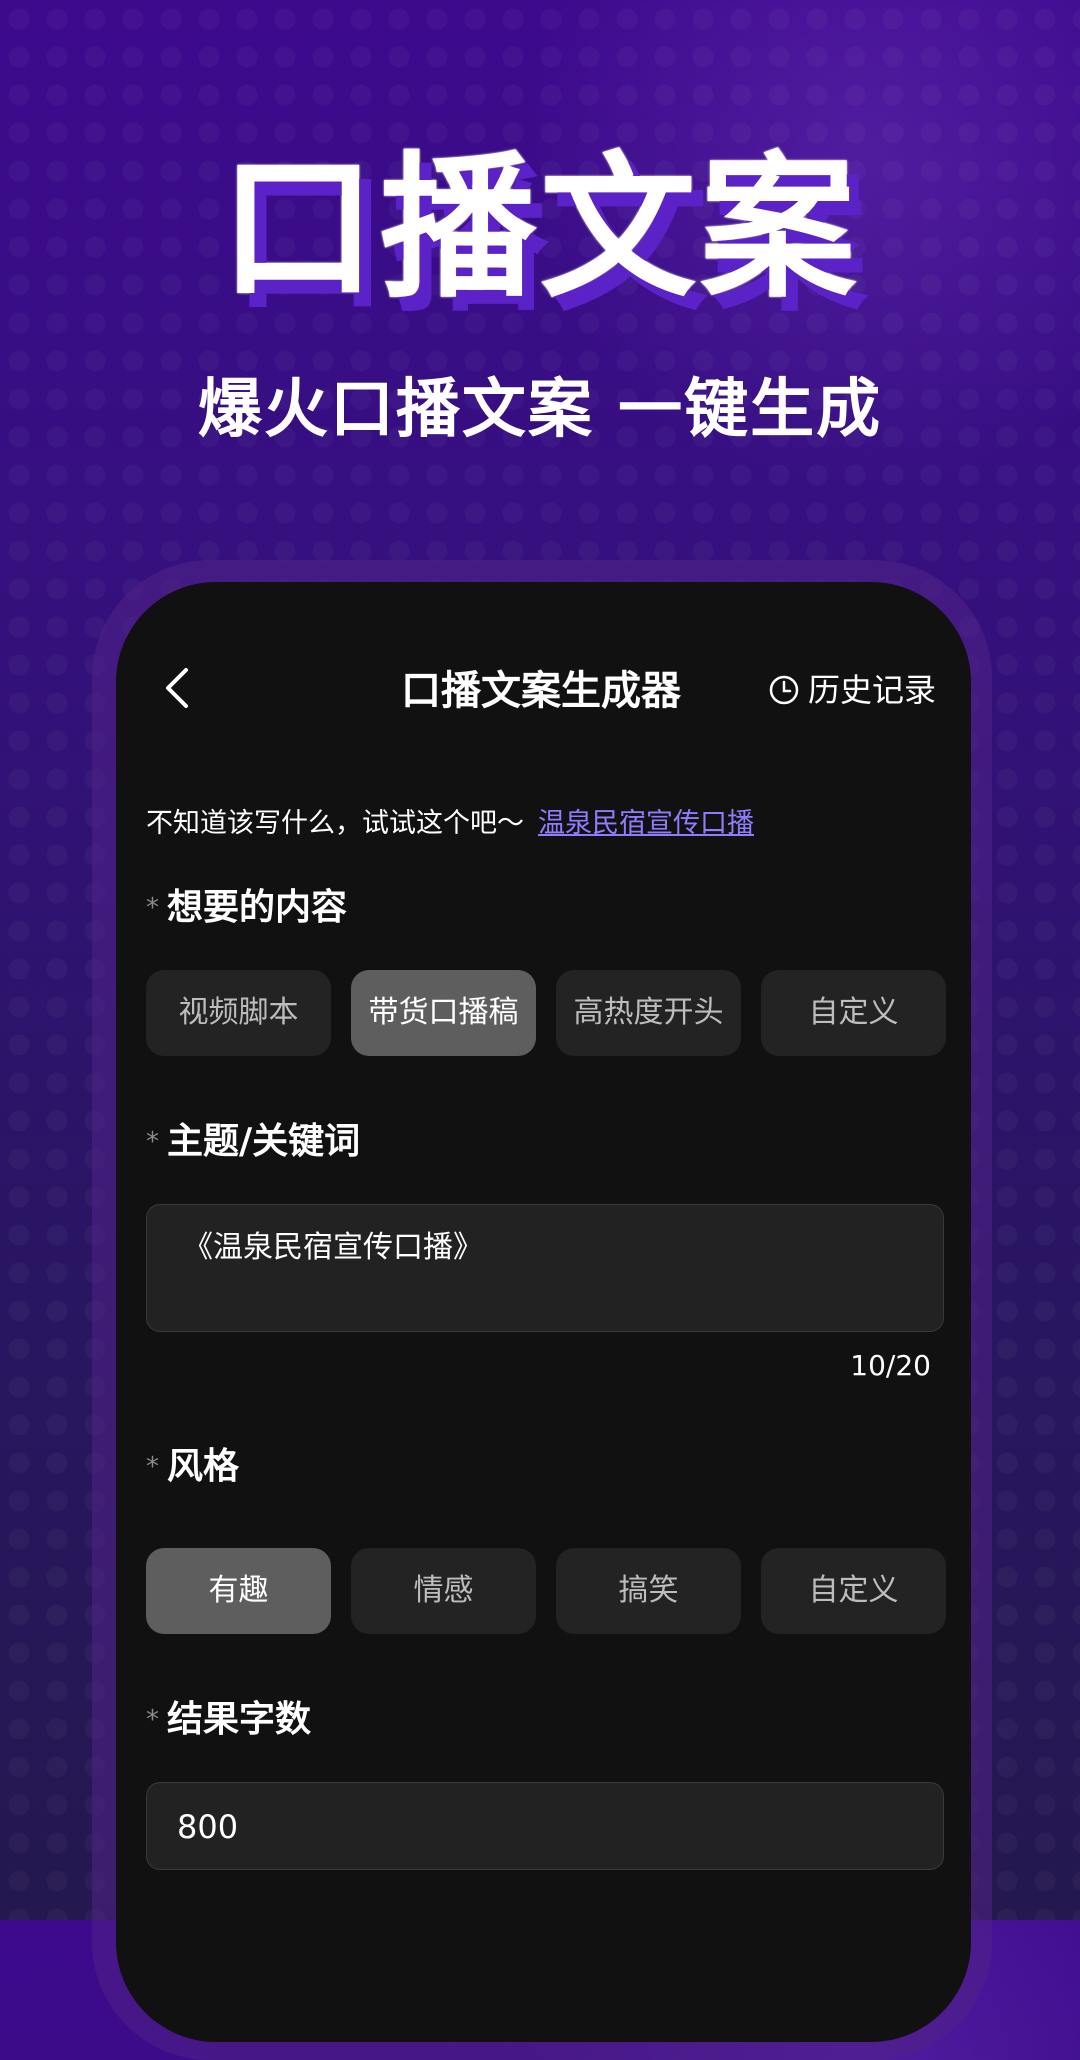 This screenshot has width=1080, height=2060. I want to click on wordcount-label-text: 结果字数, so click(239, 1719).